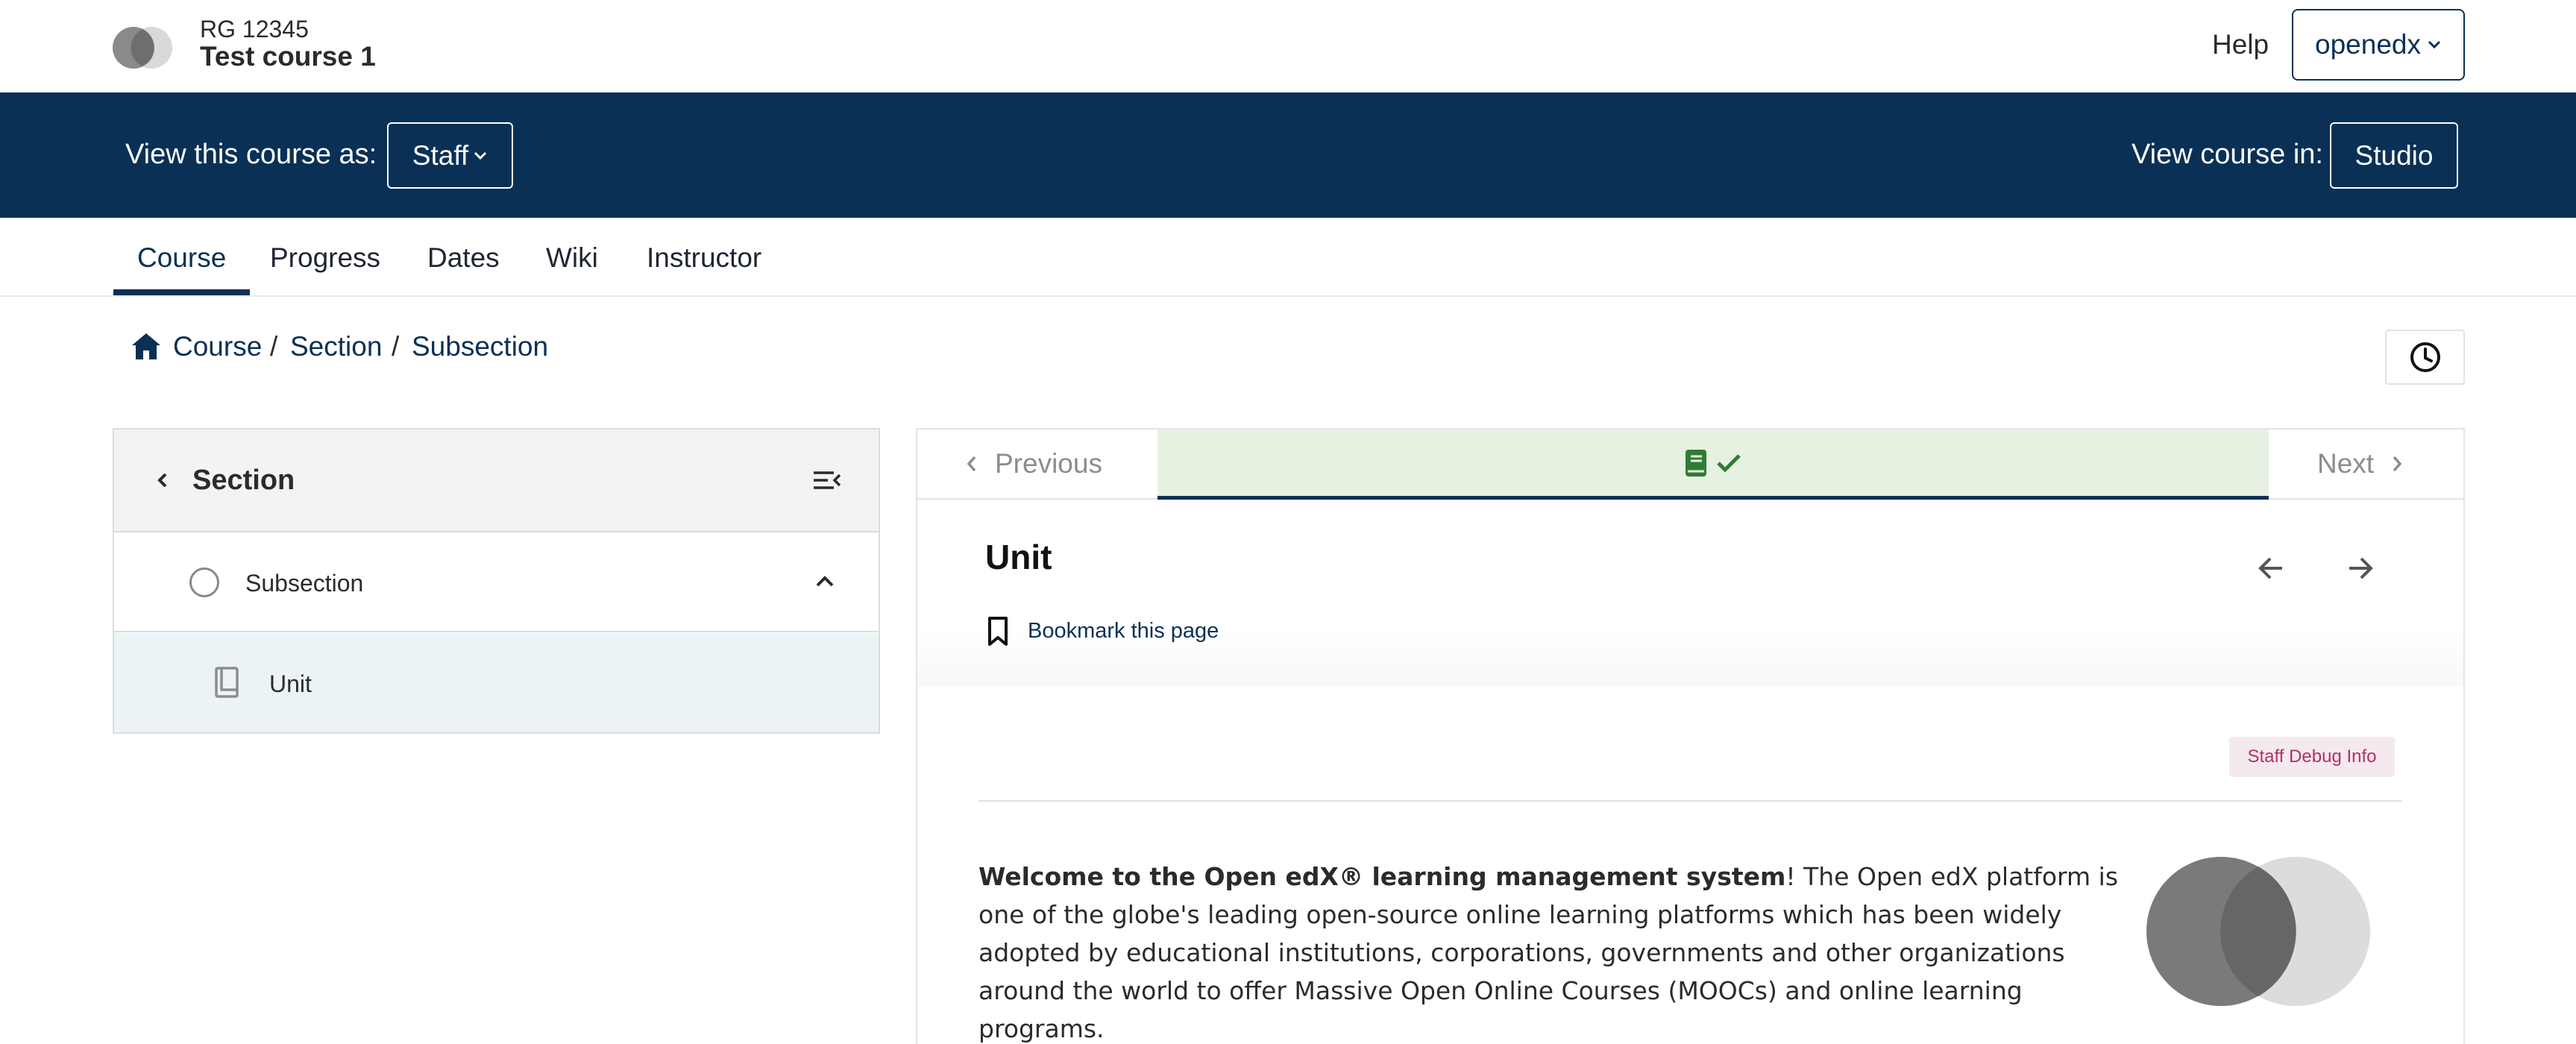 The height and width of the screenshot is (1044, 2576). What do you see at coordinates (998, 631) in the screenshot?
I see `bookmark-icon` at bounding box center [998, 631].